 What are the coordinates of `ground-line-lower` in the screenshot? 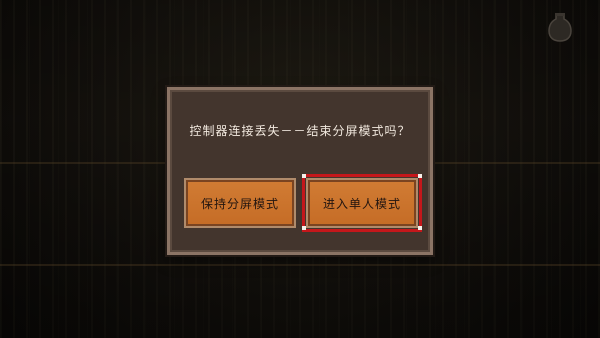 It's located at (300, 265).